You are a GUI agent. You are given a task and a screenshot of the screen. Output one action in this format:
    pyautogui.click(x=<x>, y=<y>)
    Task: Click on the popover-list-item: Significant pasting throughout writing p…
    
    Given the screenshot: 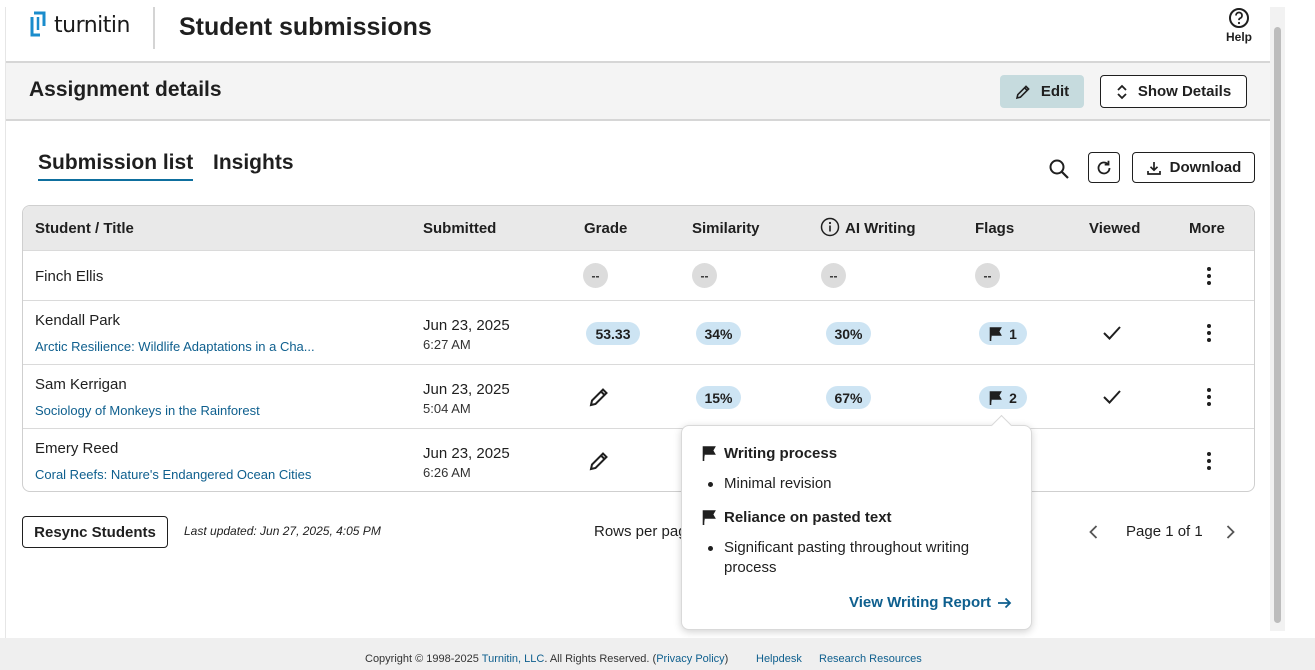 What is the action you would take?
    pyautogui.click(x=853, y=558)
    